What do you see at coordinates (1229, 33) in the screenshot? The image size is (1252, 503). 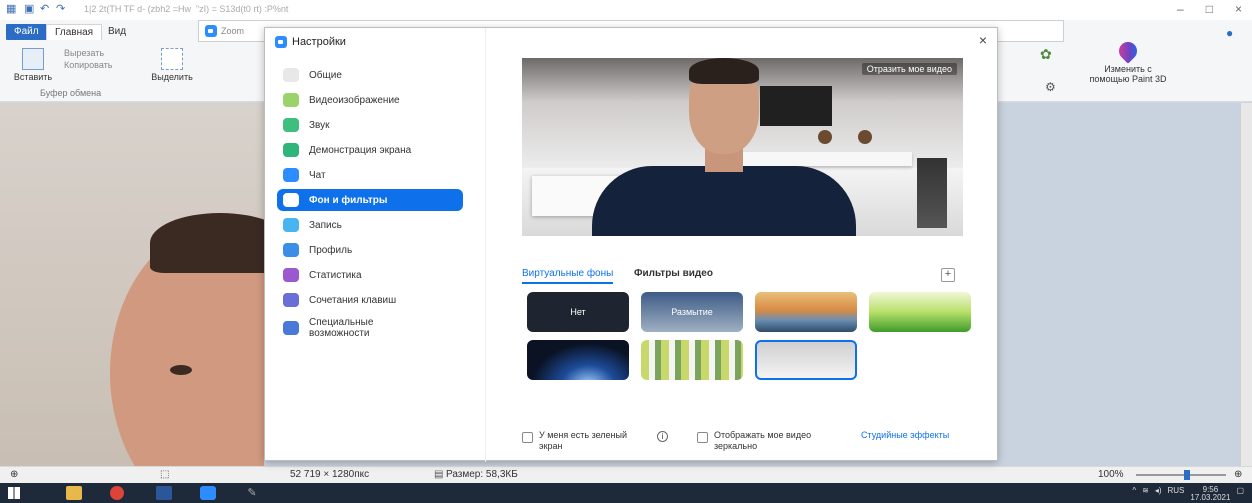 I see `help-icon: ●` at bounding box center [1229, 33].